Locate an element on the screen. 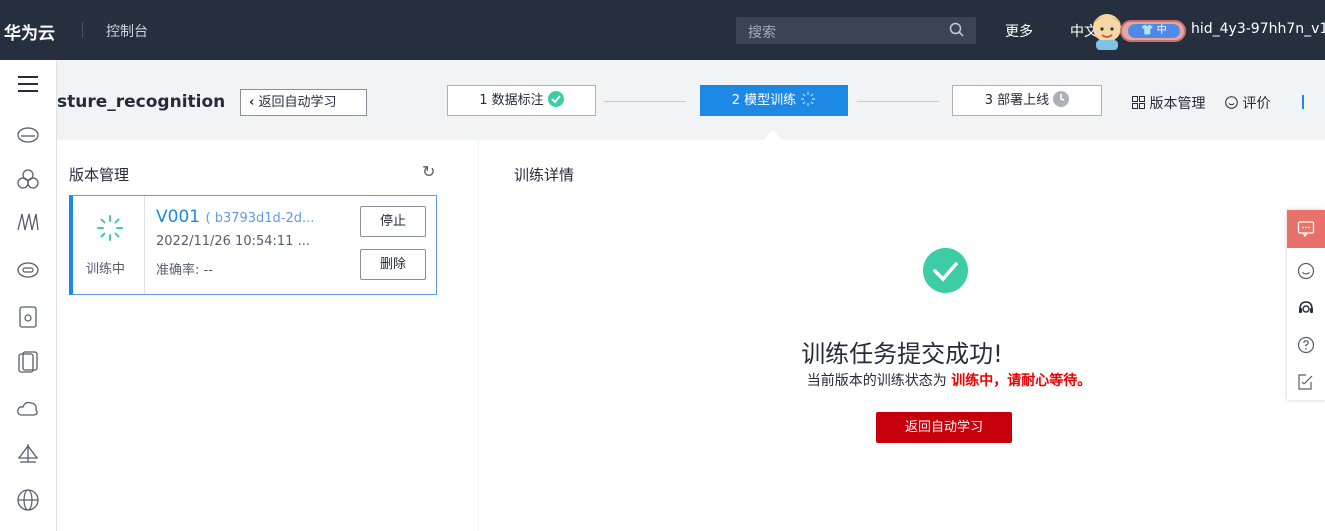 The image size is (1325, 531). menu-icon is located at coordinates (28, 84).